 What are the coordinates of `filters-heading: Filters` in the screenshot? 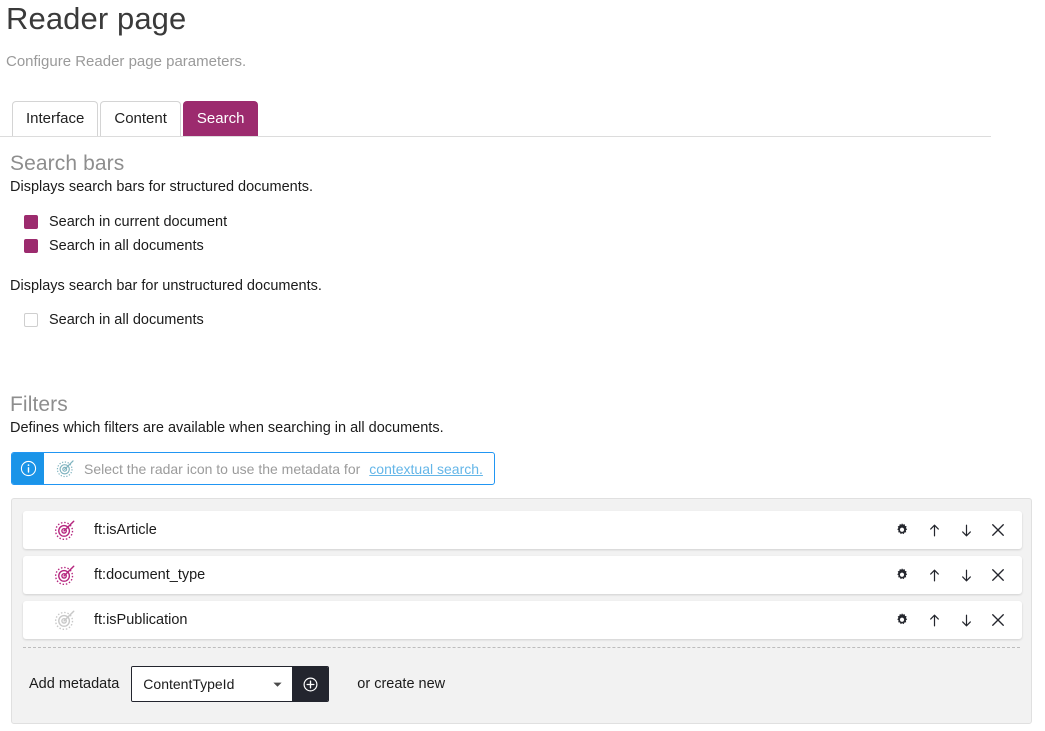 It's located at (39, 404).